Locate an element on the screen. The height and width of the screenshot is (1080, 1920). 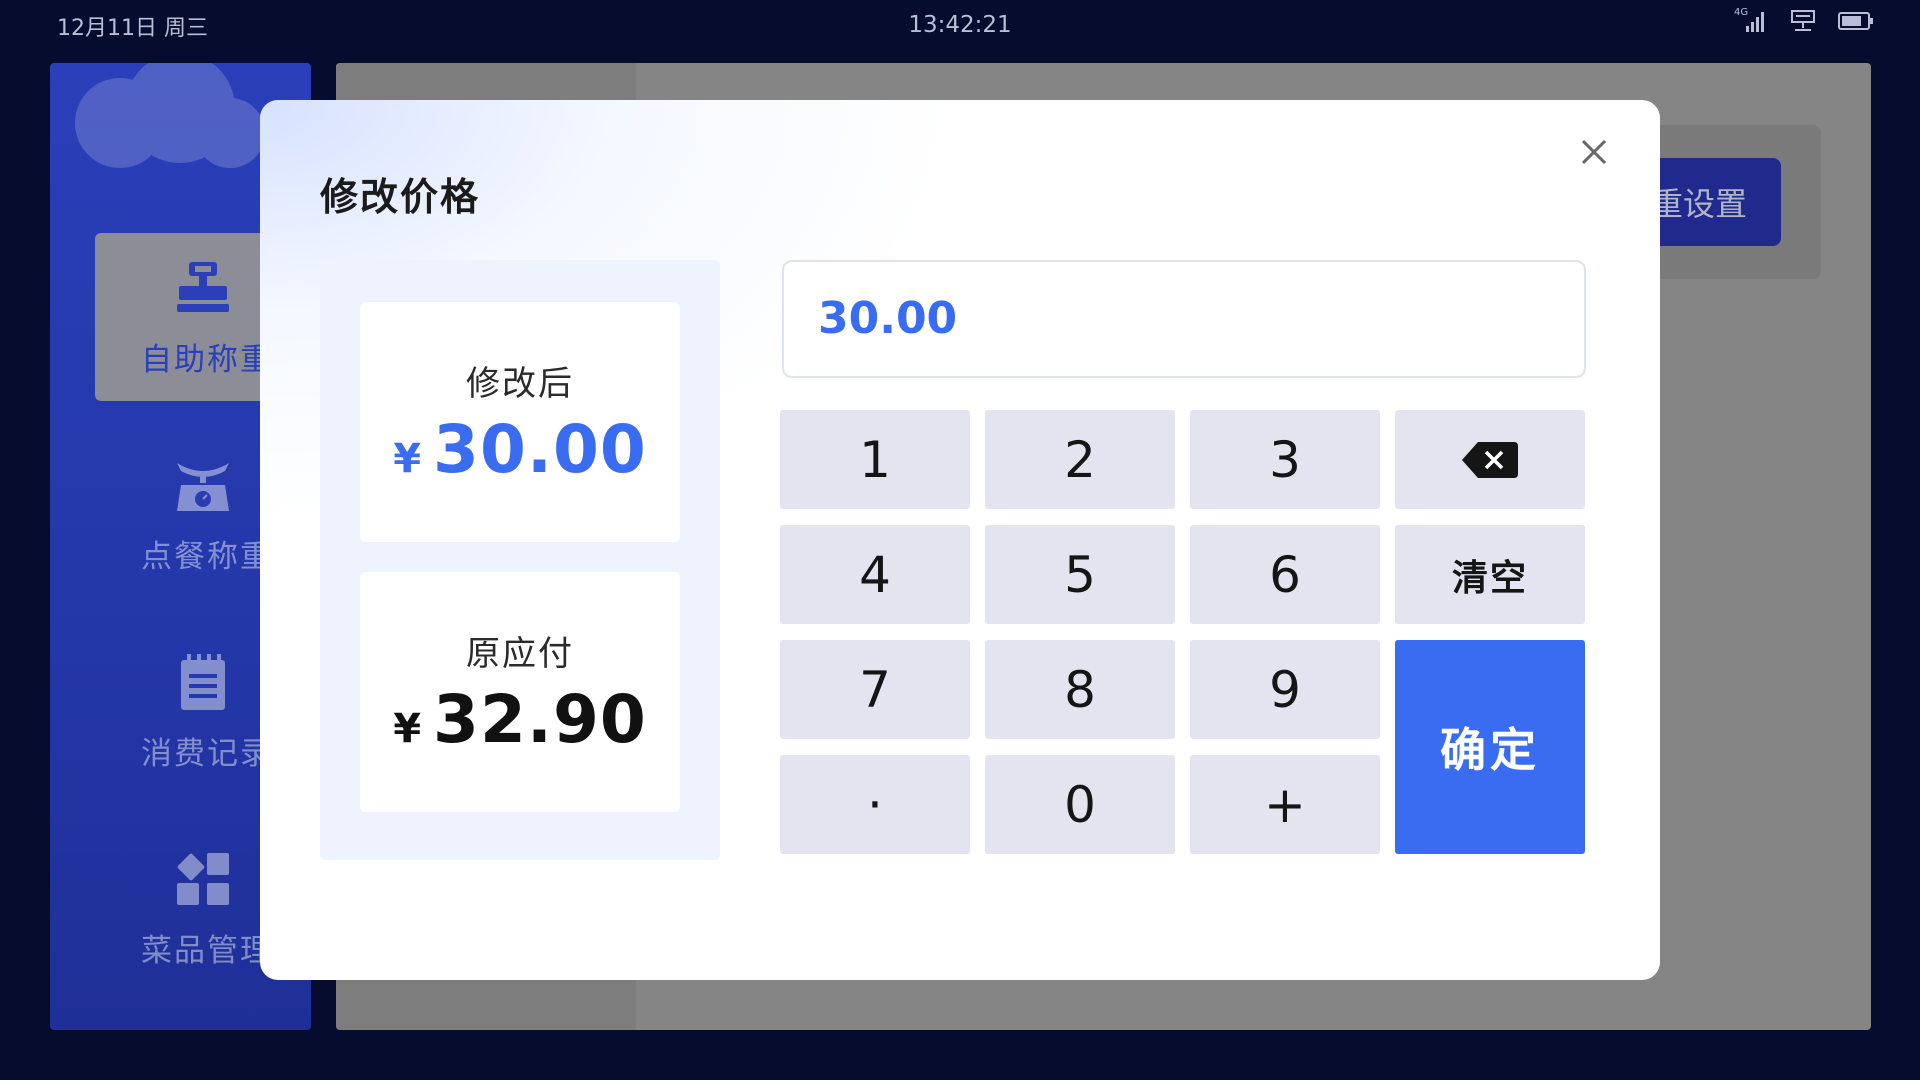
original-price-amount: 32.90 is located at coordinates (540, 719).